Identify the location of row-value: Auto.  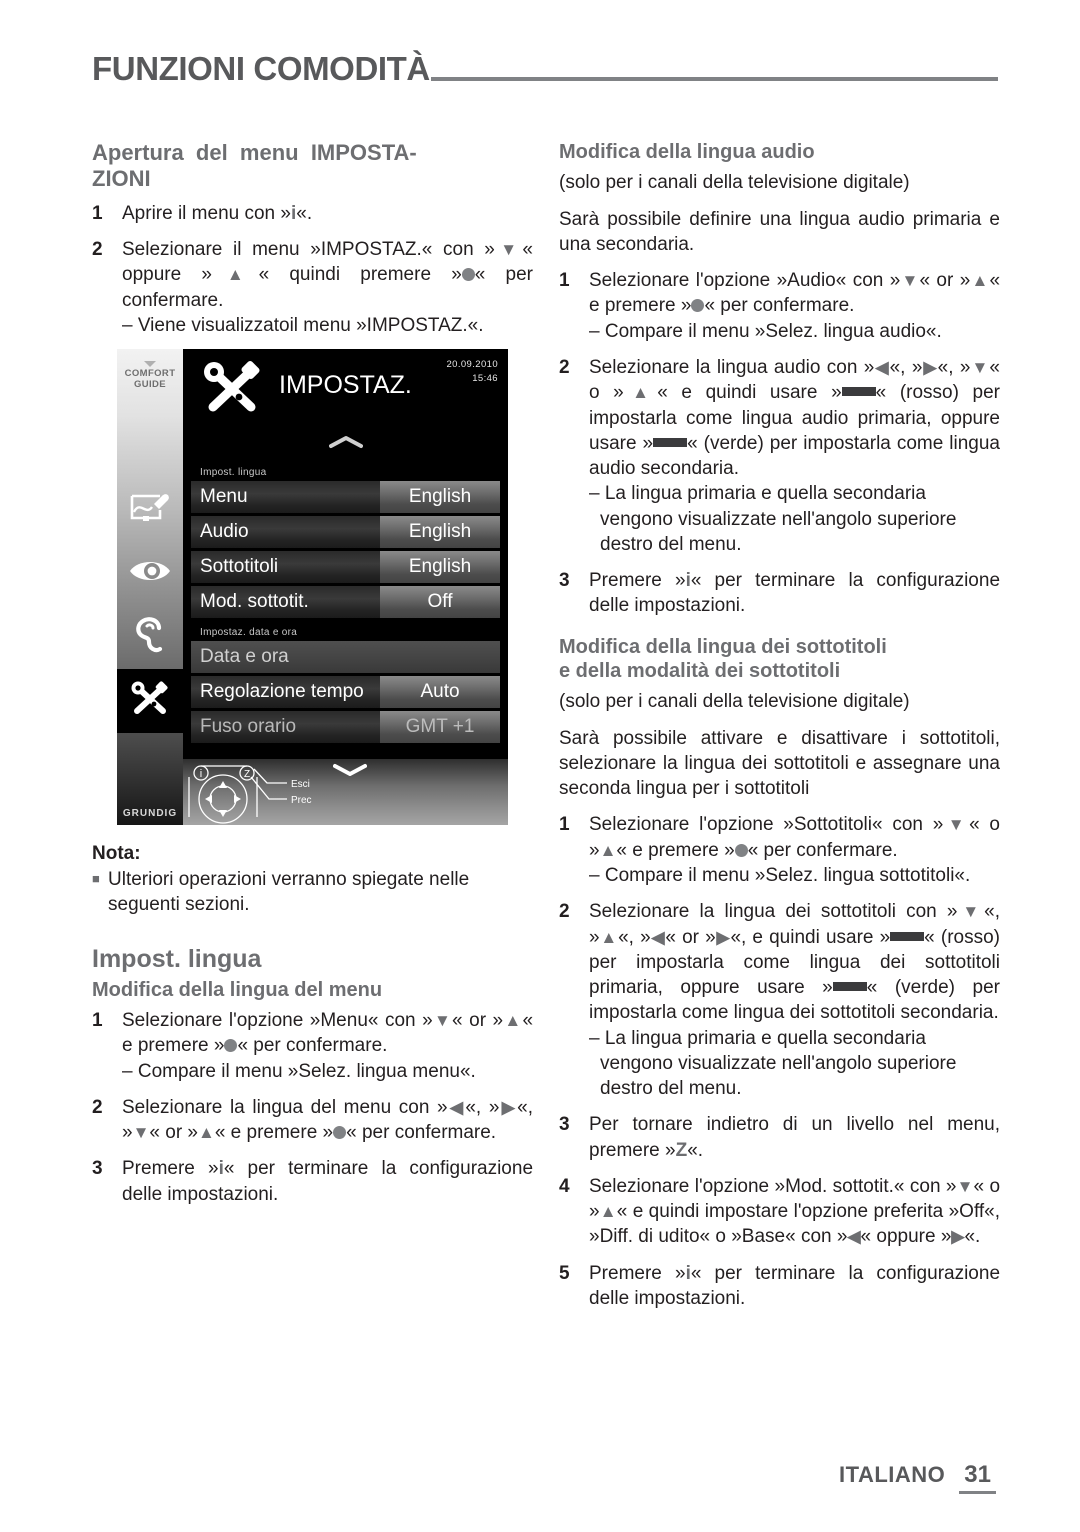
(440, 692).